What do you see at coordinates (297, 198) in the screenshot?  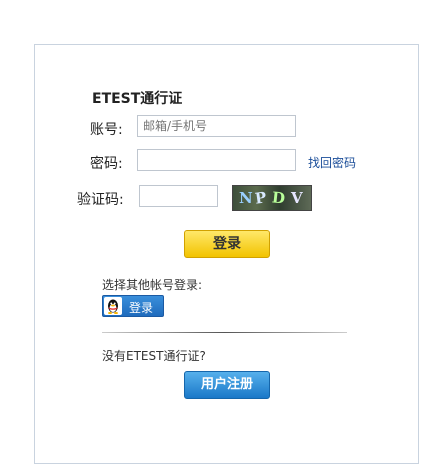 I see `captcha-char: V` at bounding box center [297, 198].